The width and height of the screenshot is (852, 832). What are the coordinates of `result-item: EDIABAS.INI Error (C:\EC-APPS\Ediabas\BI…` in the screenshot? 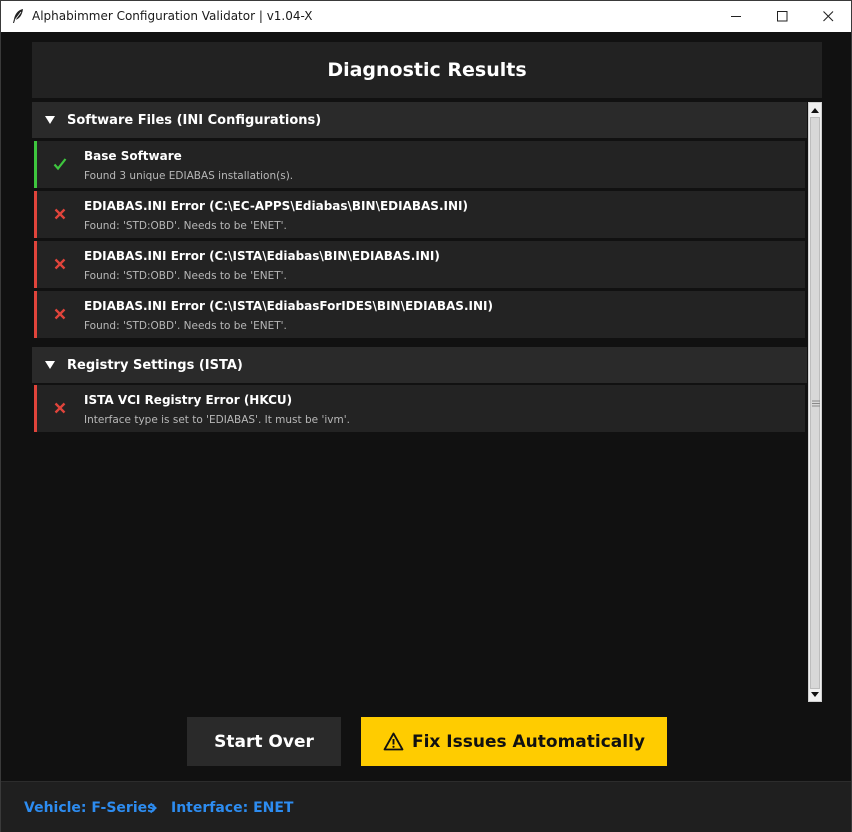 It's located at (419, 214).